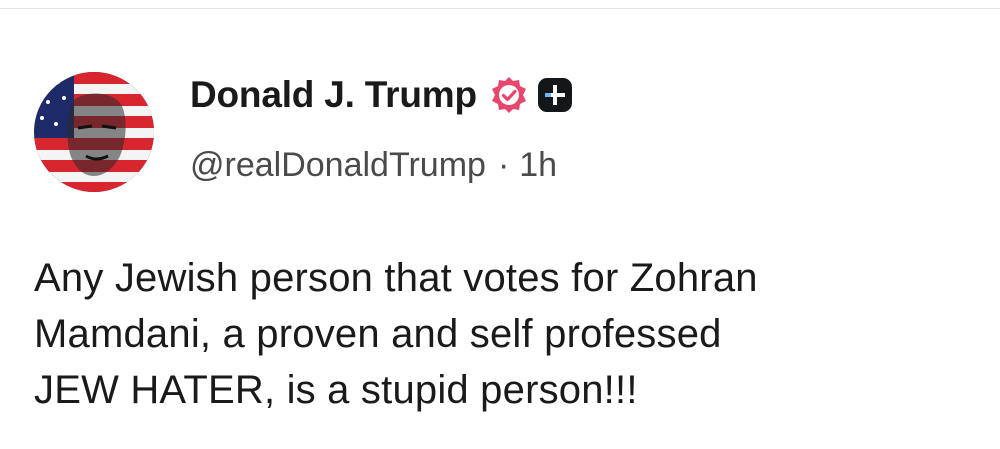 The height and width of the screenshot is (449, 1000). I want to click on post-text-line: Mamdani, a proven and self professed, so click(378, 334).